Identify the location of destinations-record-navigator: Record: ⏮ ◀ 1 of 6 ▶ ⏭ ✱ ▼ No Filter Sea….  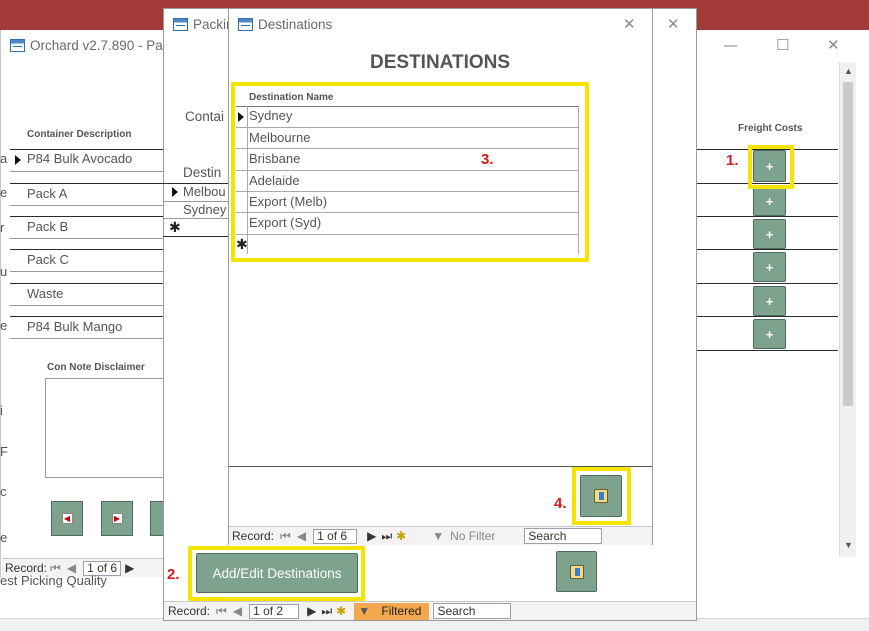
(440, 535).